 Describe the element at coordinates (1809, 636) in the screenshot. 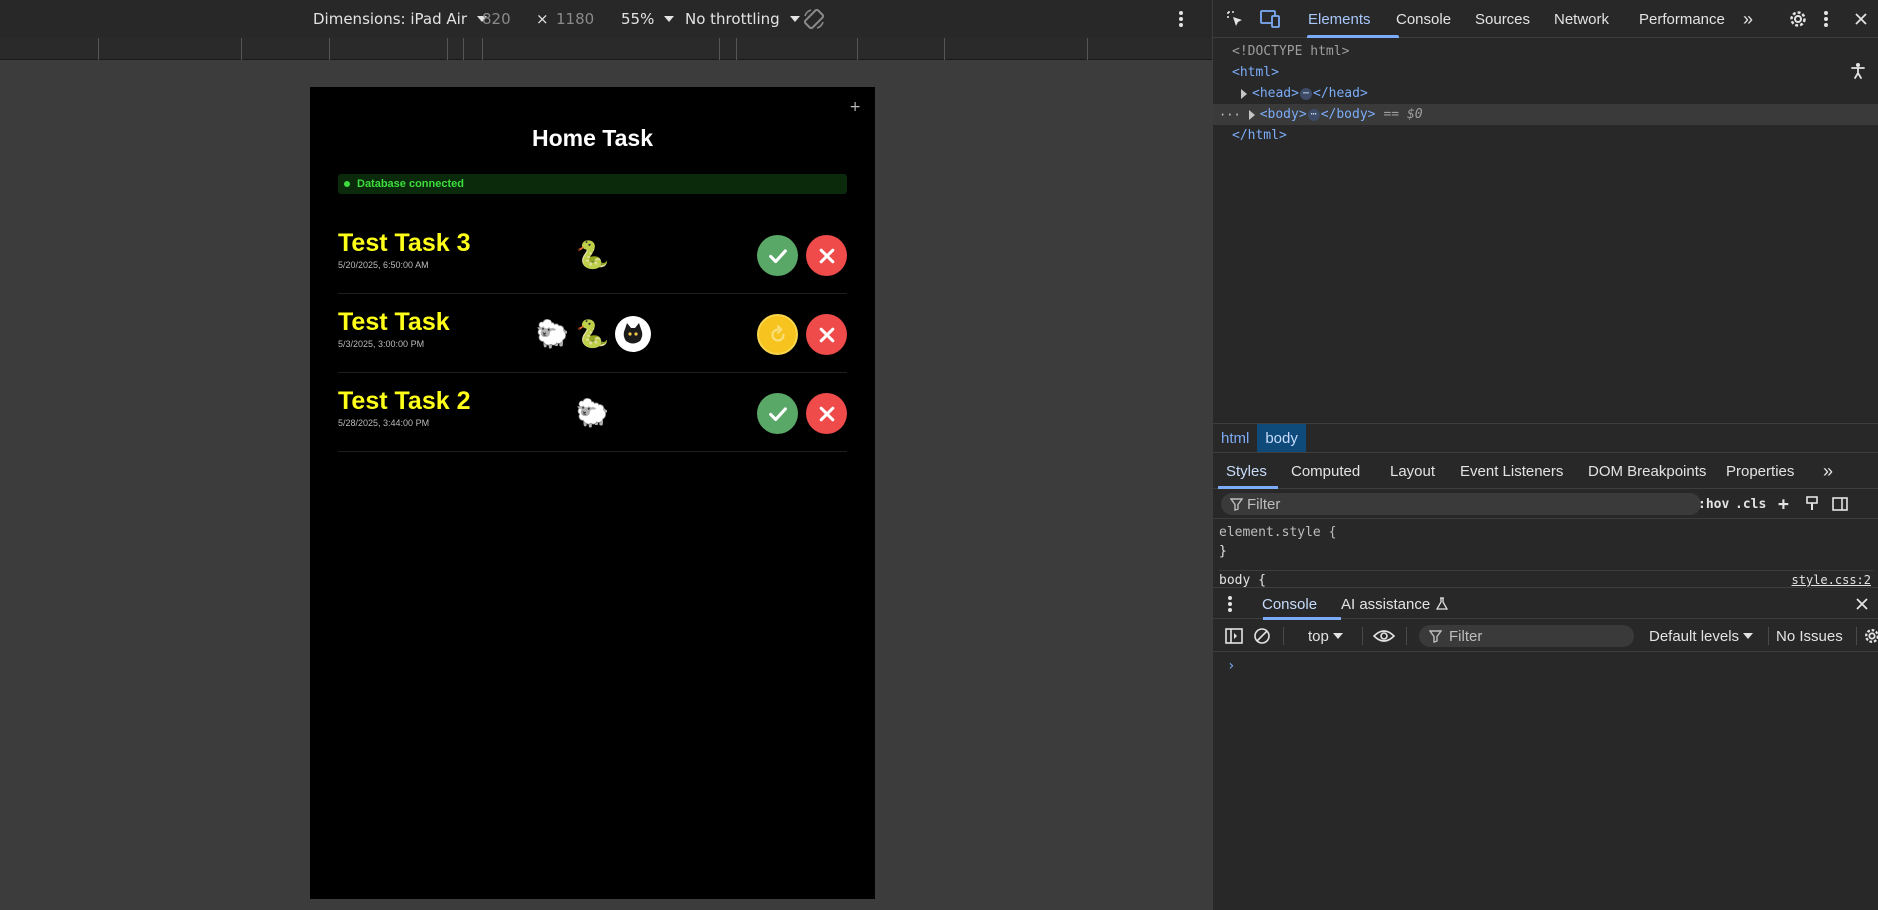

I see `issues-counter: No Issues` at that location.